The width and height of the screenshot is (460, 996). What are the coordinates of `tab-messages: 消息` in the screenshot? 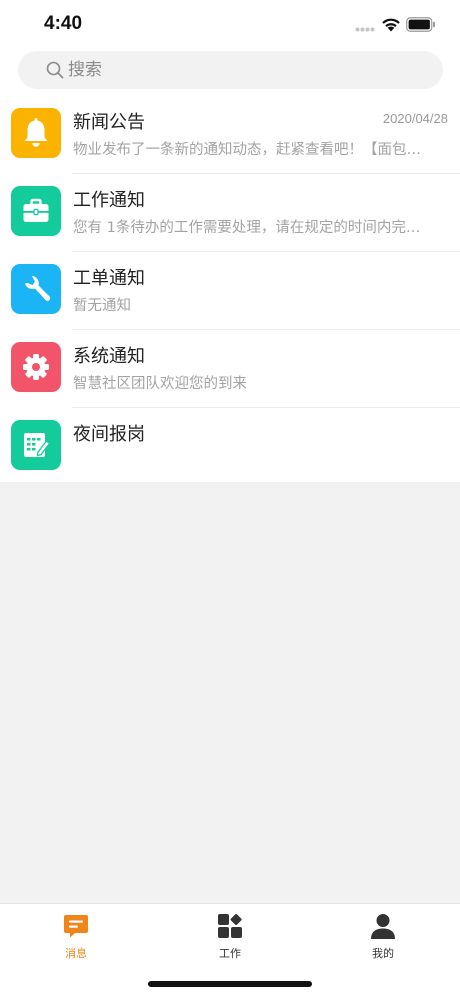 It's located at (76, 937).